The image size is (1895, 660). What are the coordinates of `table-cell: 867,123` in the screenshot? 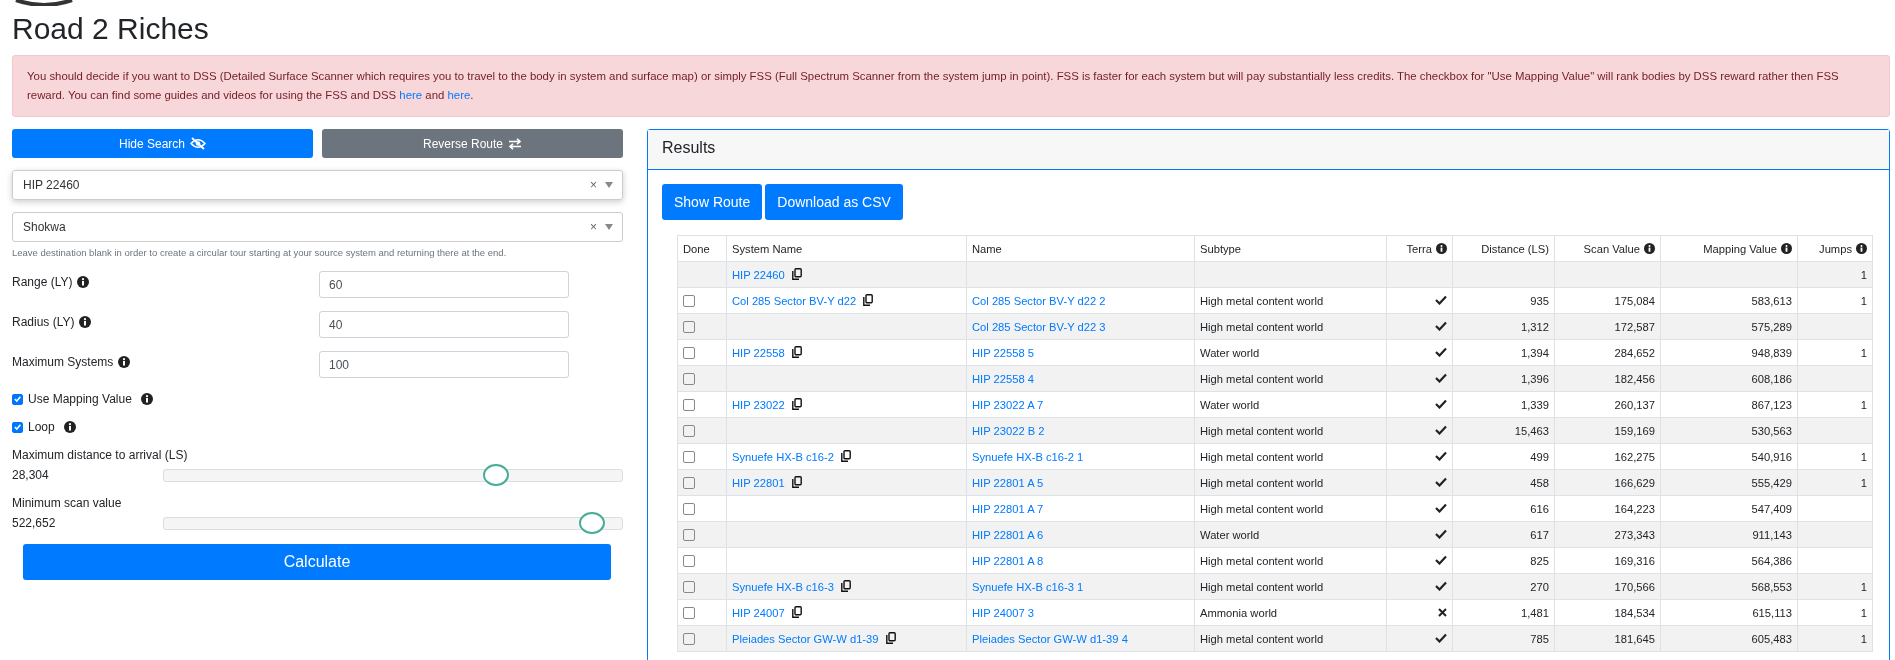 It's located at (1771, 404).